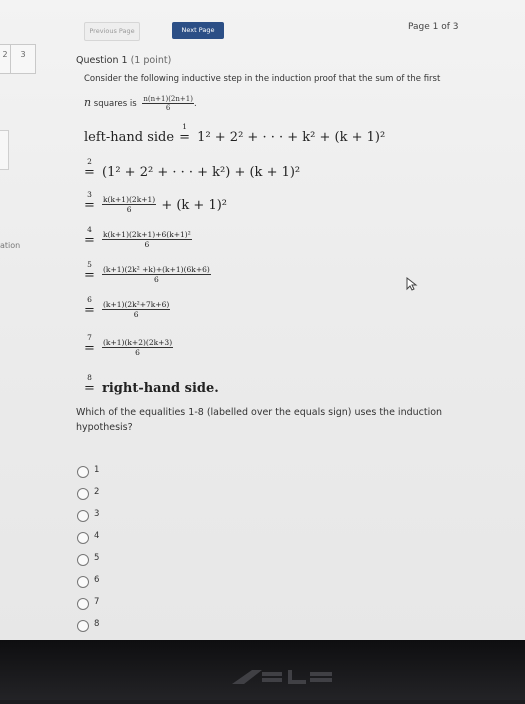 The height and width of the screenshot is (704, 525). Describe the element at coordinates (89, 229) in the screenshot. I see `equals-label: 4` at that location.